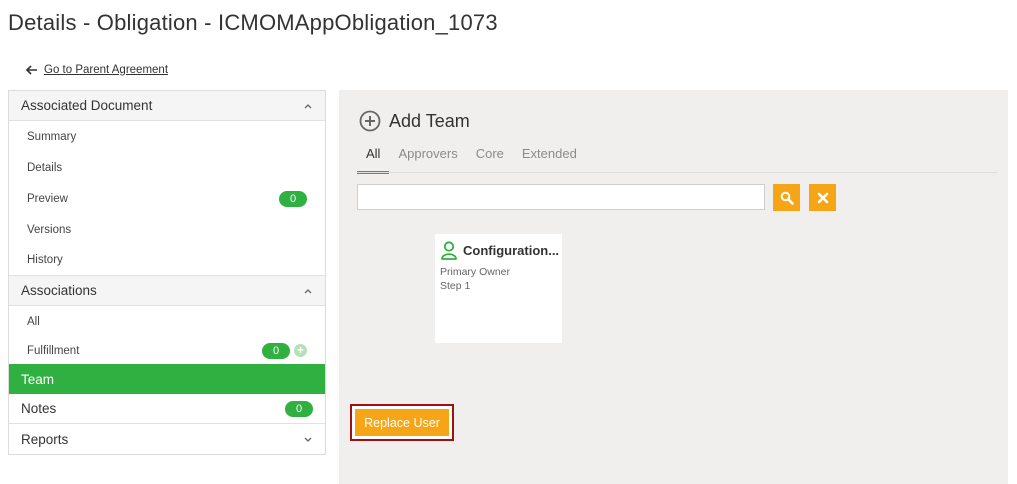 This screenshot has height=484, width=1017. Describe the element at coordinates (373, 160) in the screenshot. I see `tab-all: All` at that location.